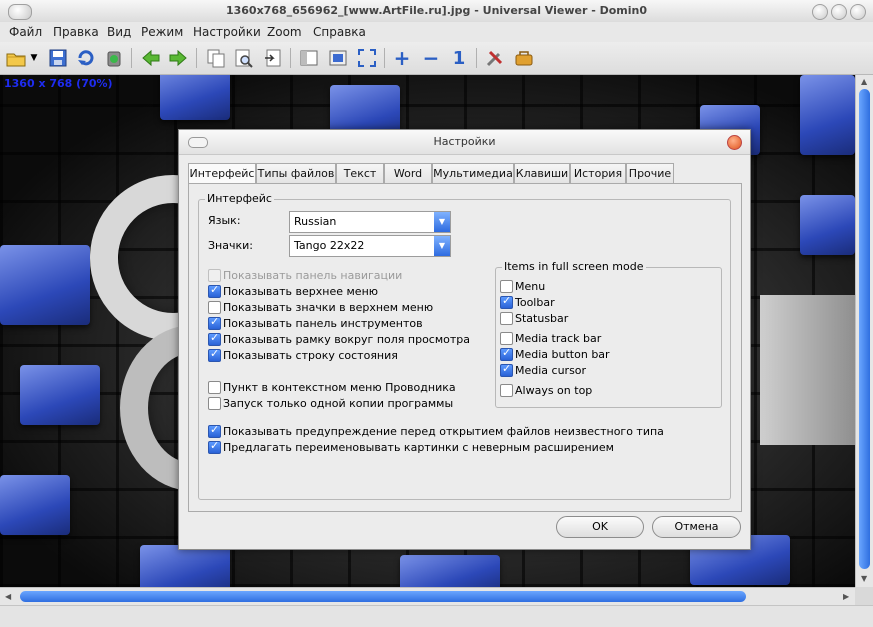  What do you see at coordinates (119, 32) in the screenshot?
I see `menu-view: Вид` at bounding box center [119, 32].